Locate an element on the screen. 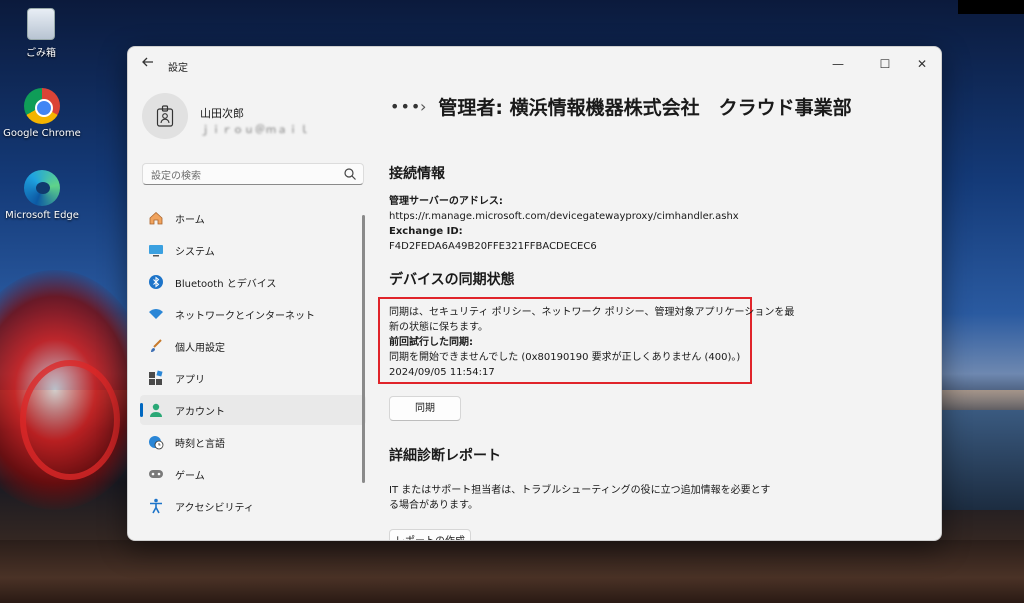  desktop-icon-edge: Microsoft Edge is located at coordinates (42, 195).